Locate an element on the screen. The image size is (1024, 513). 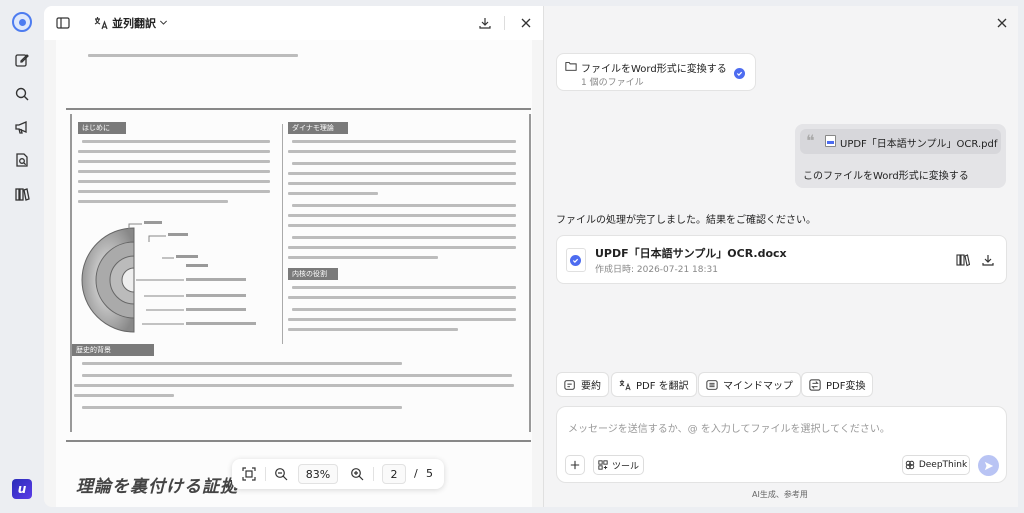
page-number-input: 2 is located at coordinates (394, 474).